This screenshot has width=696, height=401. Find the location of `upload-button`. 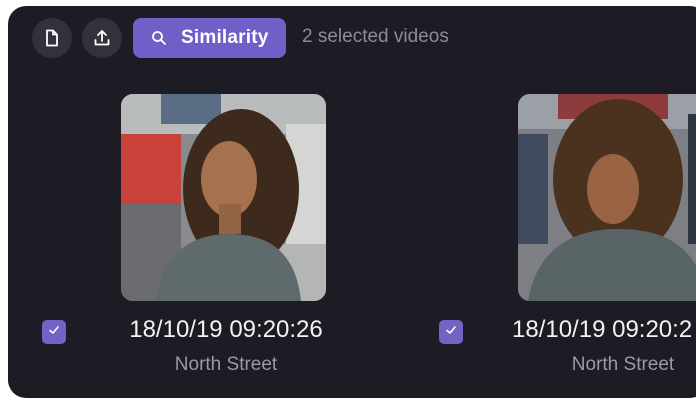

upload-button is located at coordinates (102, 38).